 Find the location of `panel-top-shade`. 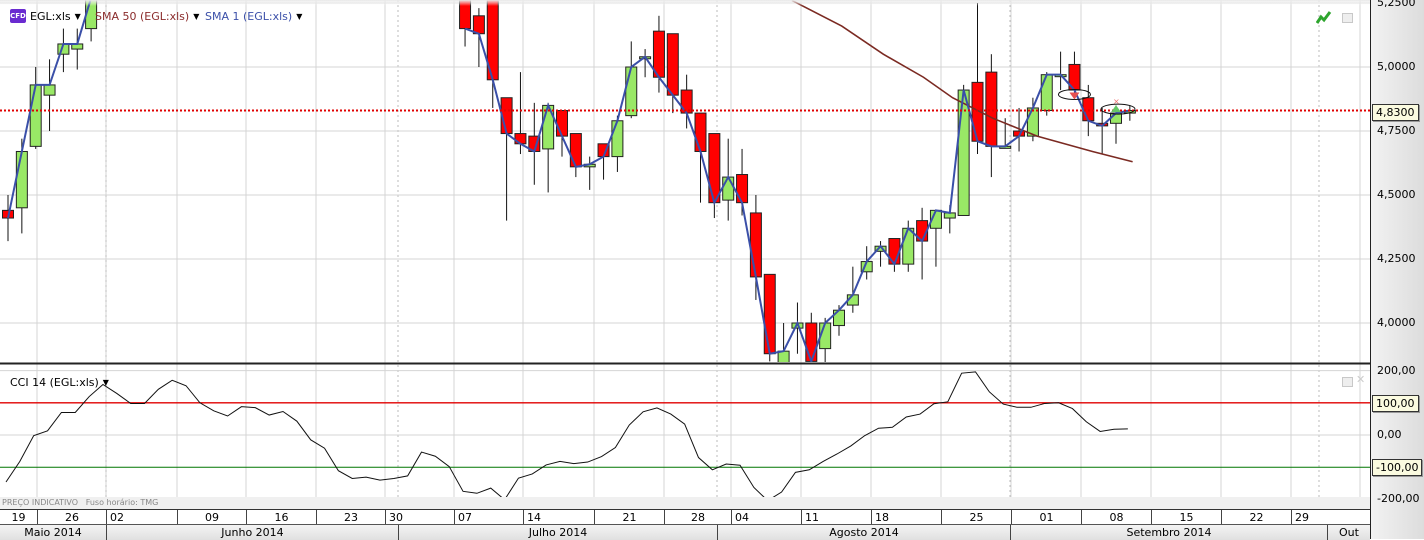

panel-top-shade is located at coordinates (685, 3).